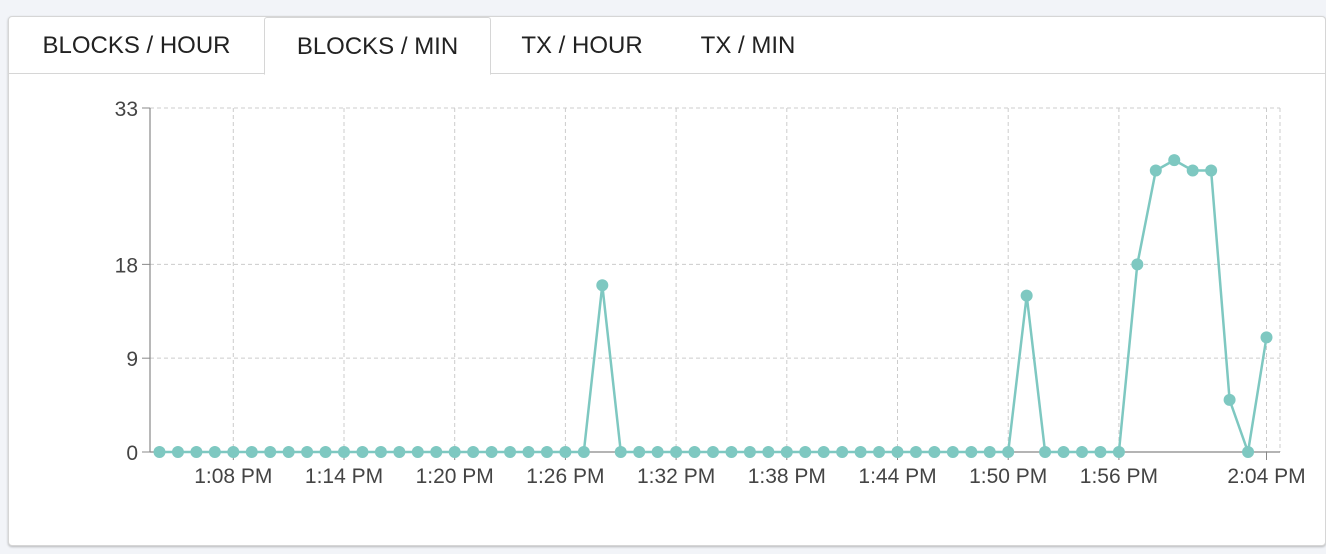  What do you see at coordinates (1008, 476) in the screenshot?
I see `x-tick-label: 1:50 PM` at bounding box center [1008, 476].